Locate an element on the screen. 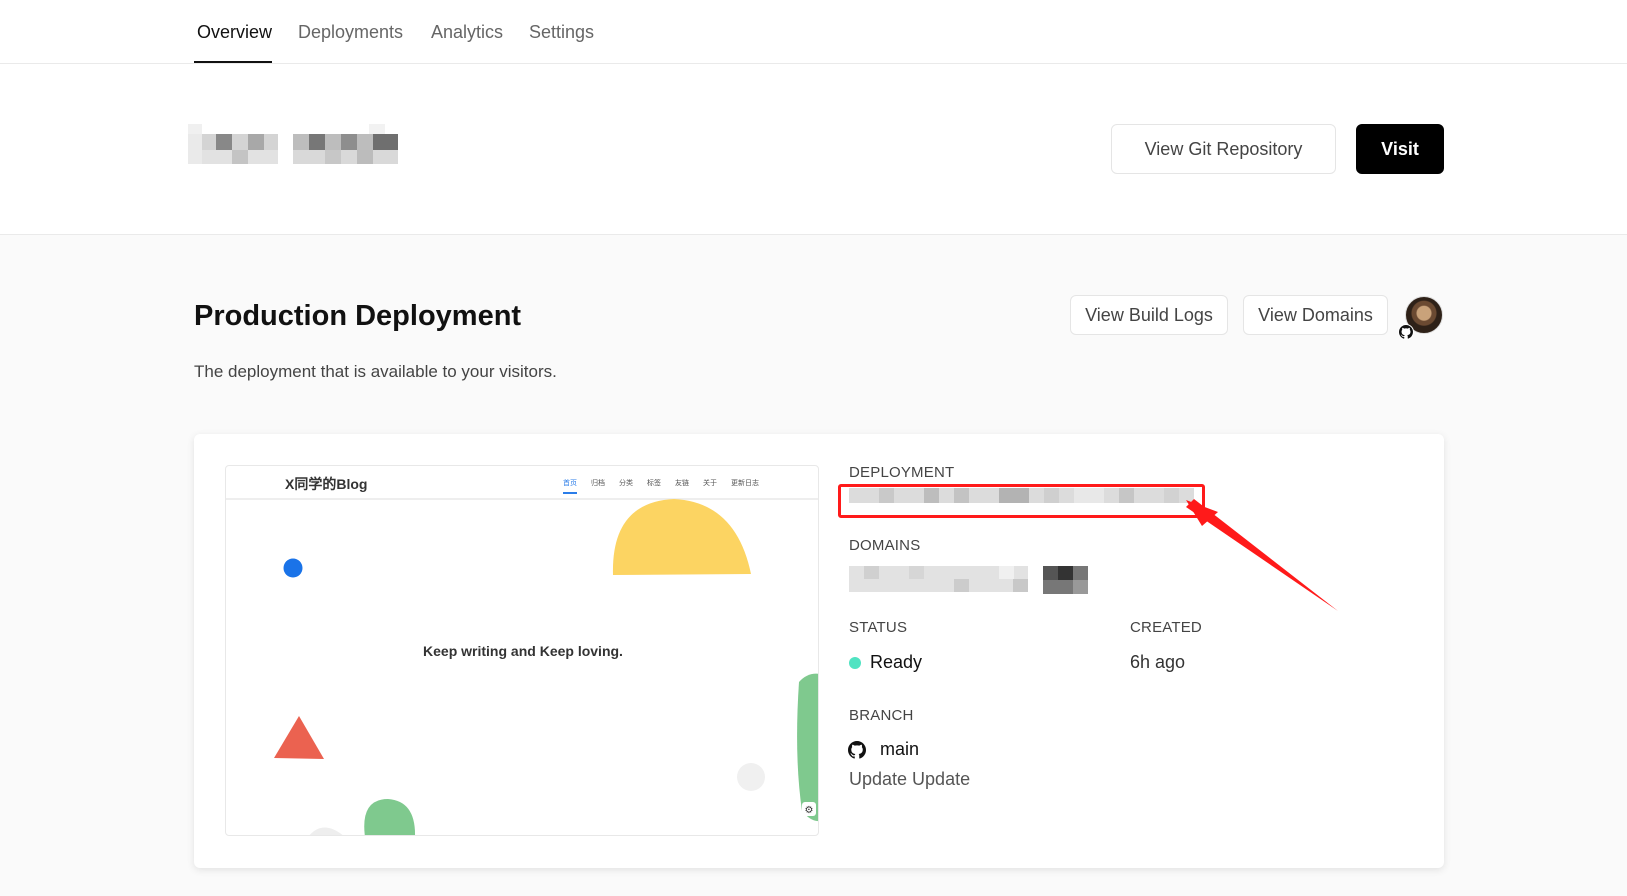  visit-button: Visit is located at coordinates (1400, 149).